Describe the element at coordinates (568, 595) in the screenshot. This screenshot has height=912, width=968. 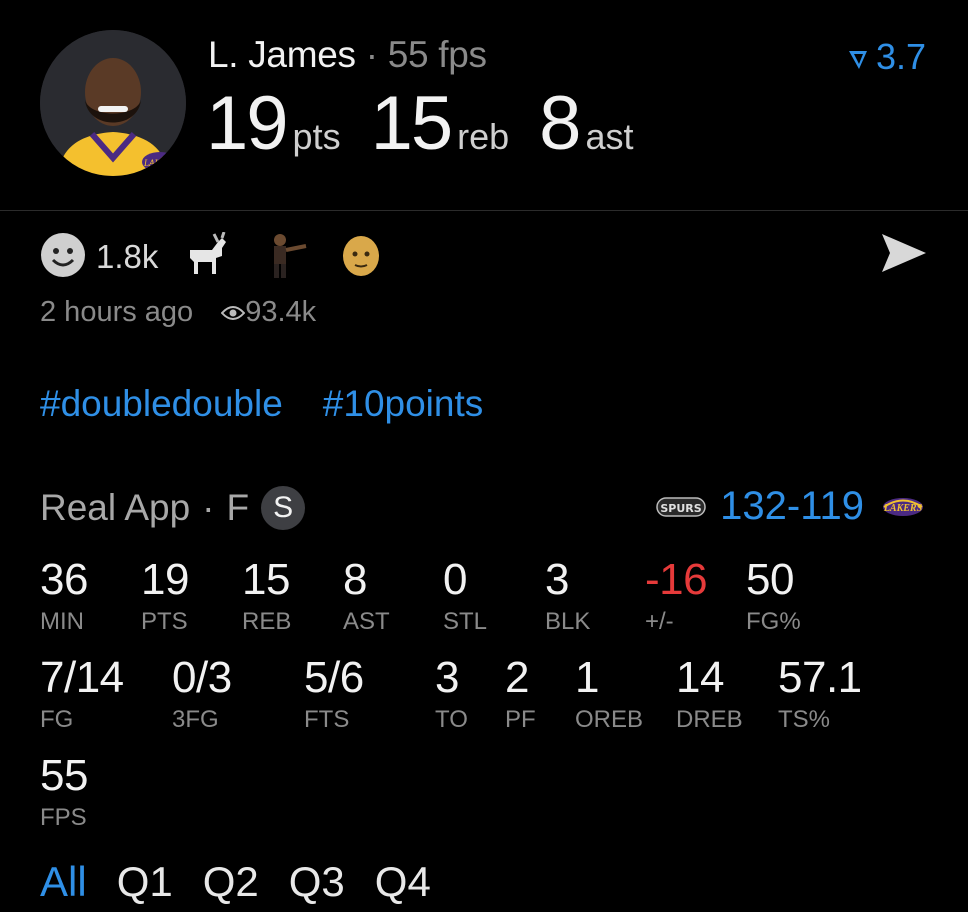
I see `stat-blk: 3 BLK` at that location.